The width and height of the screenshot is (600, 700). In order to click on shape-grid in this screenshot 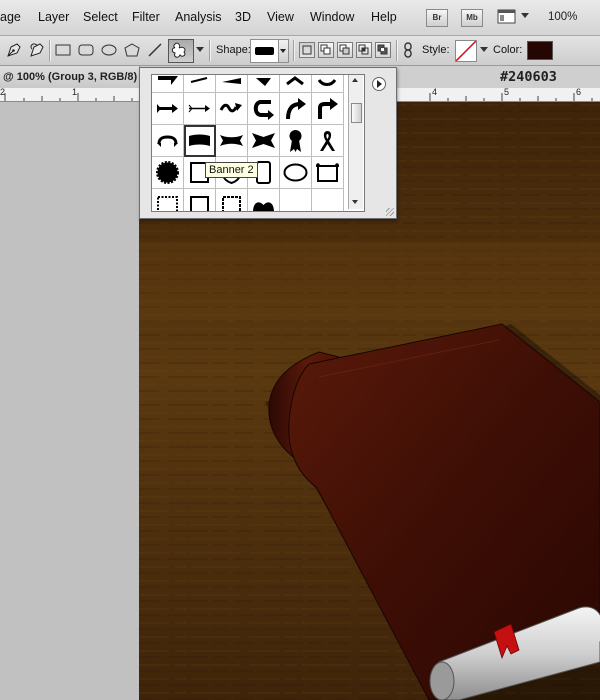, I will do `click(258, 143)`.